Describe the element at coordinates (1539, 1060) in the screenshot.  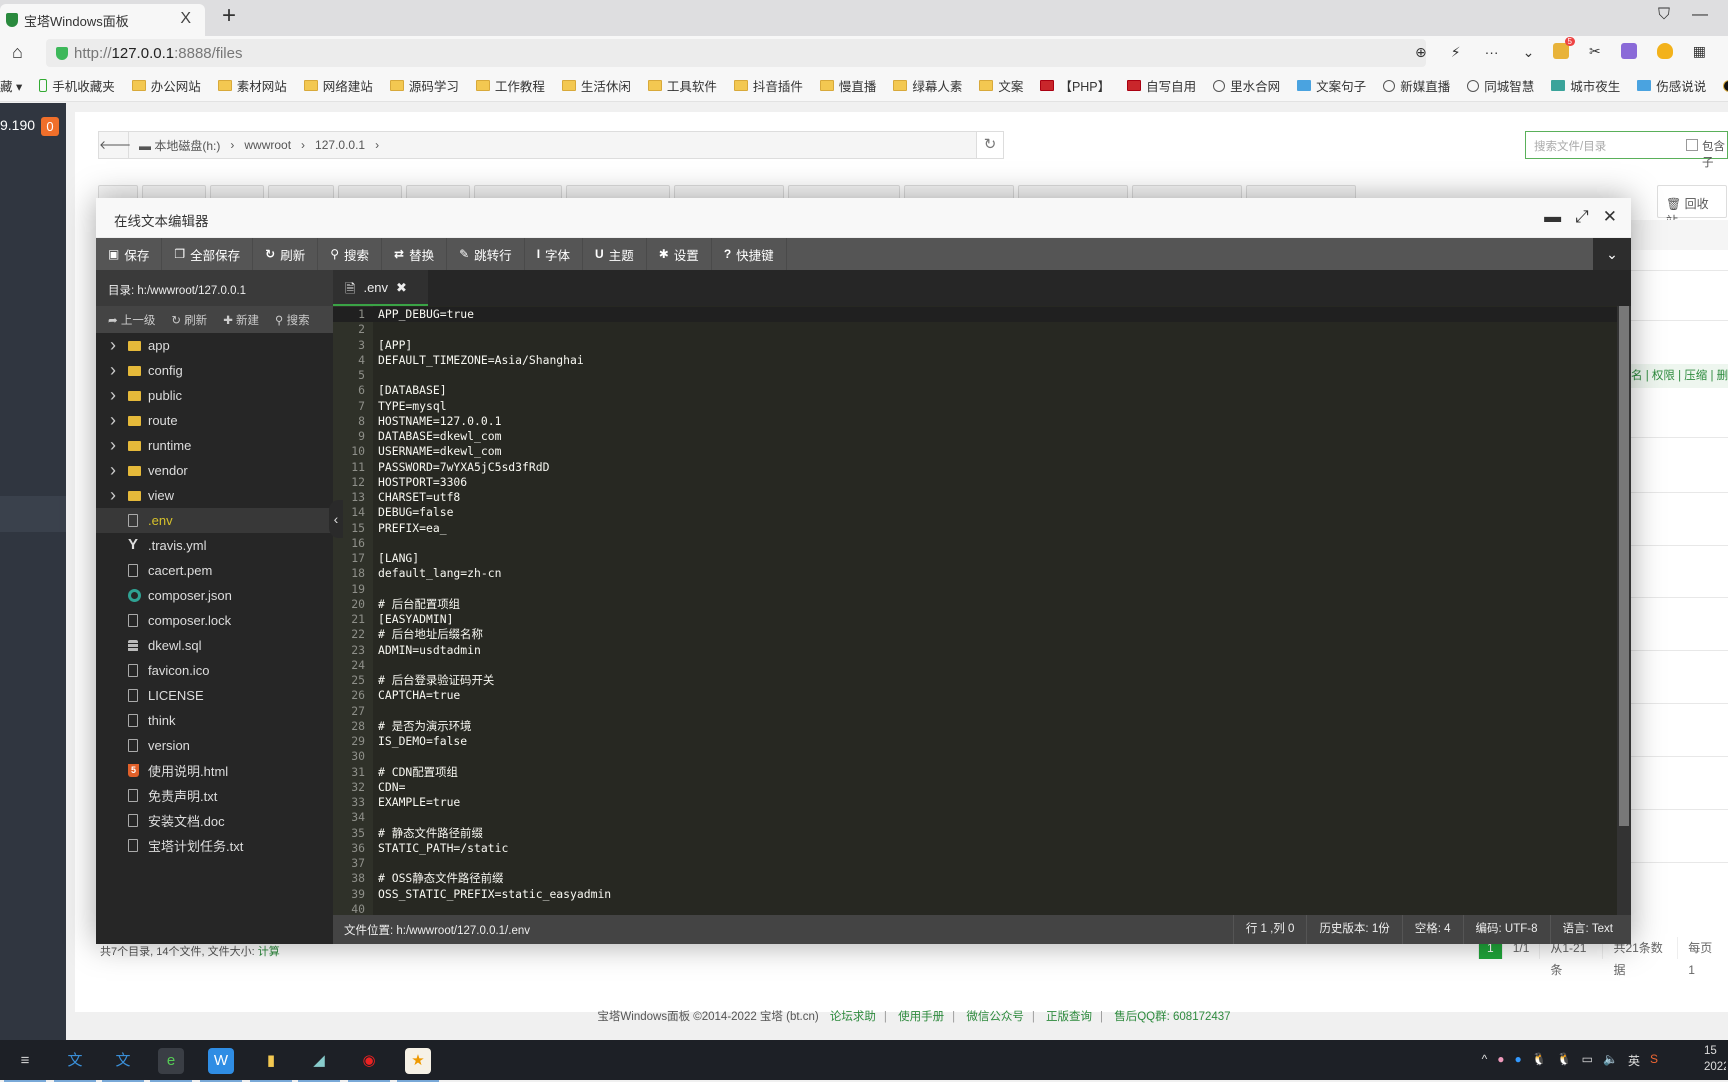
I see `qq-icon: 🐧` at that location.